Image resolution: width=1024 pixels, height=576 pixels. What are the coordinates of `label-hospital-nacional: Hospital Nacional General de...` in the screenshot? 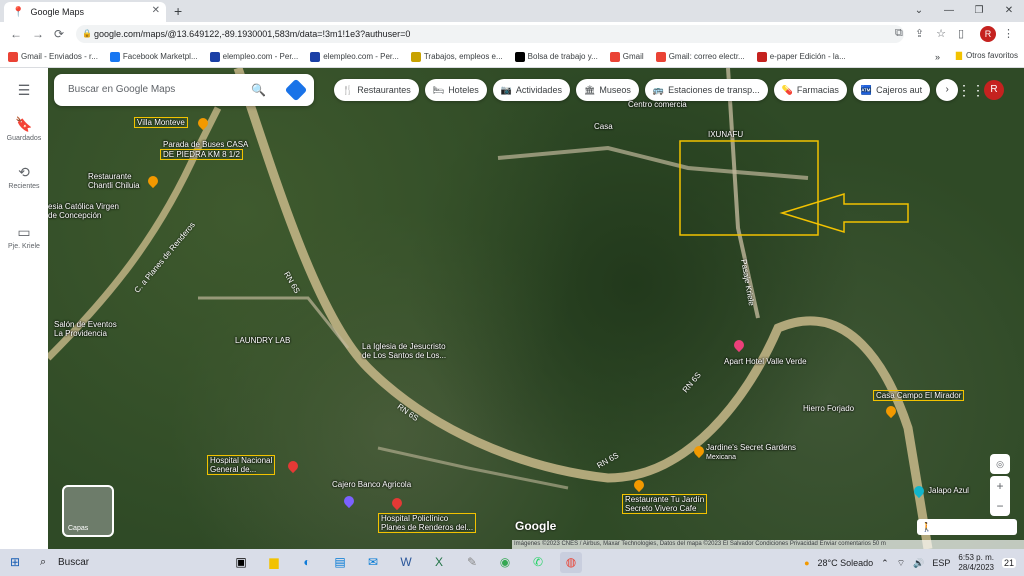 It's located at (241, 465).